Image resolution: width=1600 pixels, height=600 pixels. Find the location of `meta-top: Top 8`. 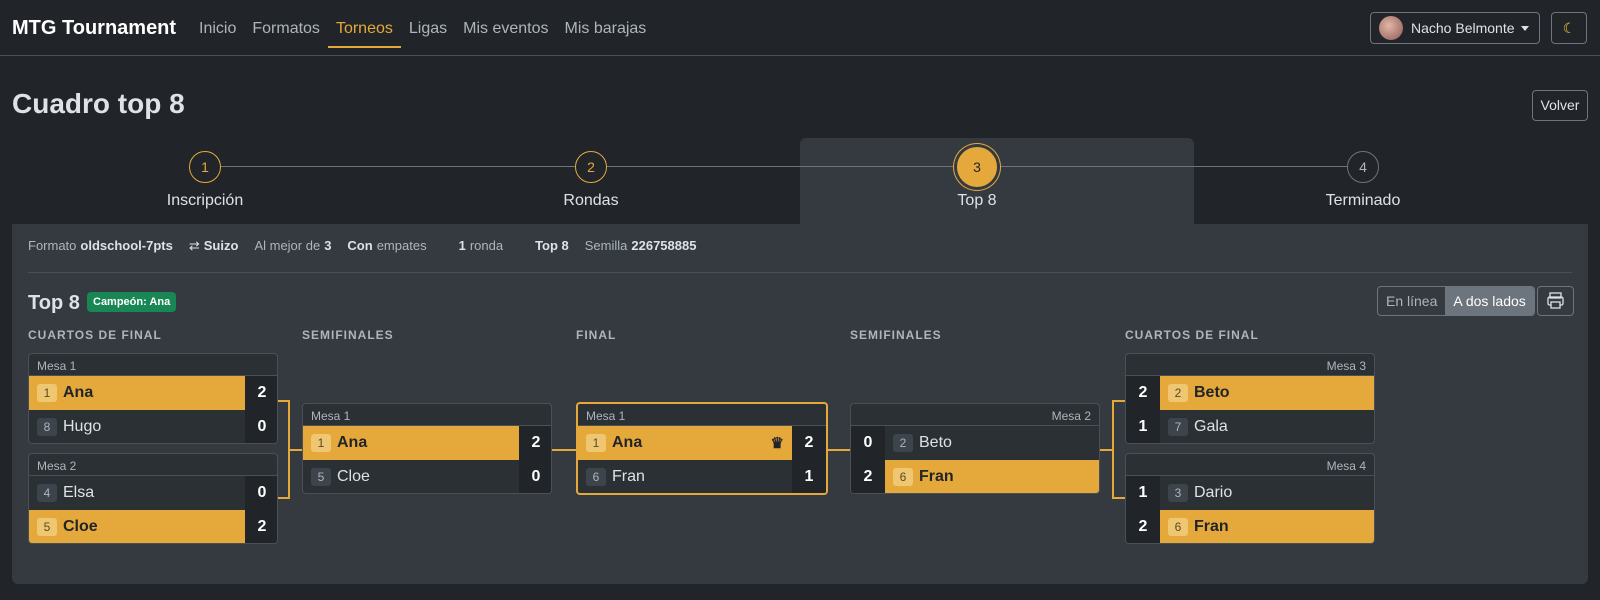

meta-top: Top 8 is located at coordinates (552, 245).